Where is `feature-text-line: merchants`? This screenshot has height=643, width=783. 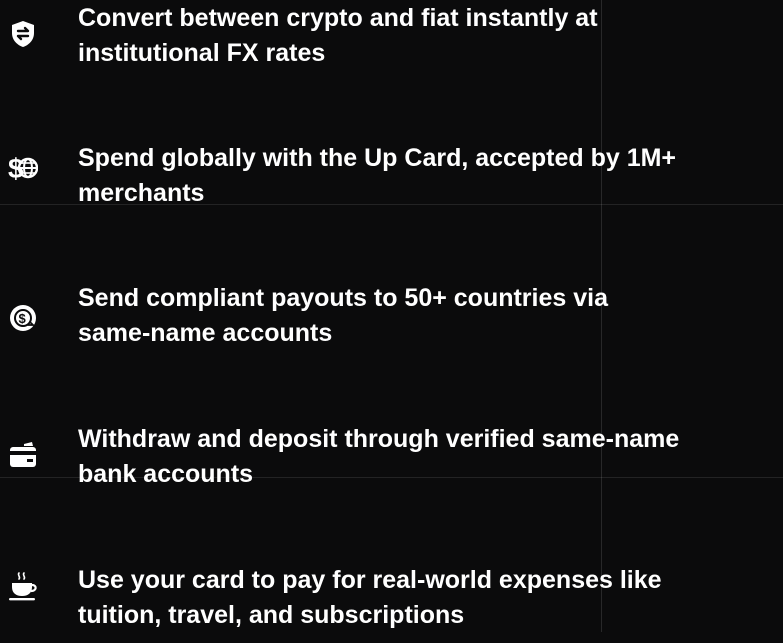 feature-text-line: merchants is located at coordinates (141, 193).